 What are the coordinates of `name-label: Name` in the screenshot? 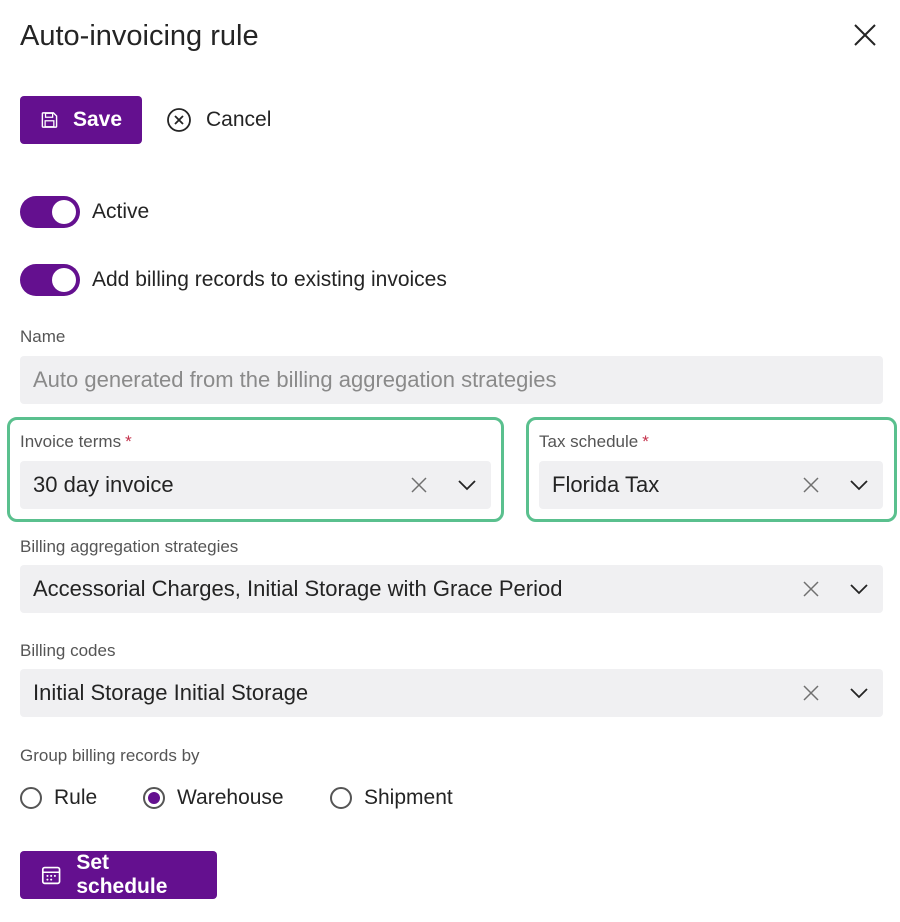 It's located at (43, 336).